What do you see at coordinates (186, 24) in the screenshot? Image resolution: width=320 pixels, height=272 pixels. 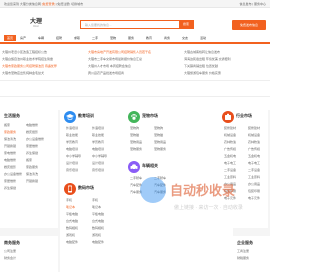 I see `search-button: 搜索` at bounding box center [186, 24].